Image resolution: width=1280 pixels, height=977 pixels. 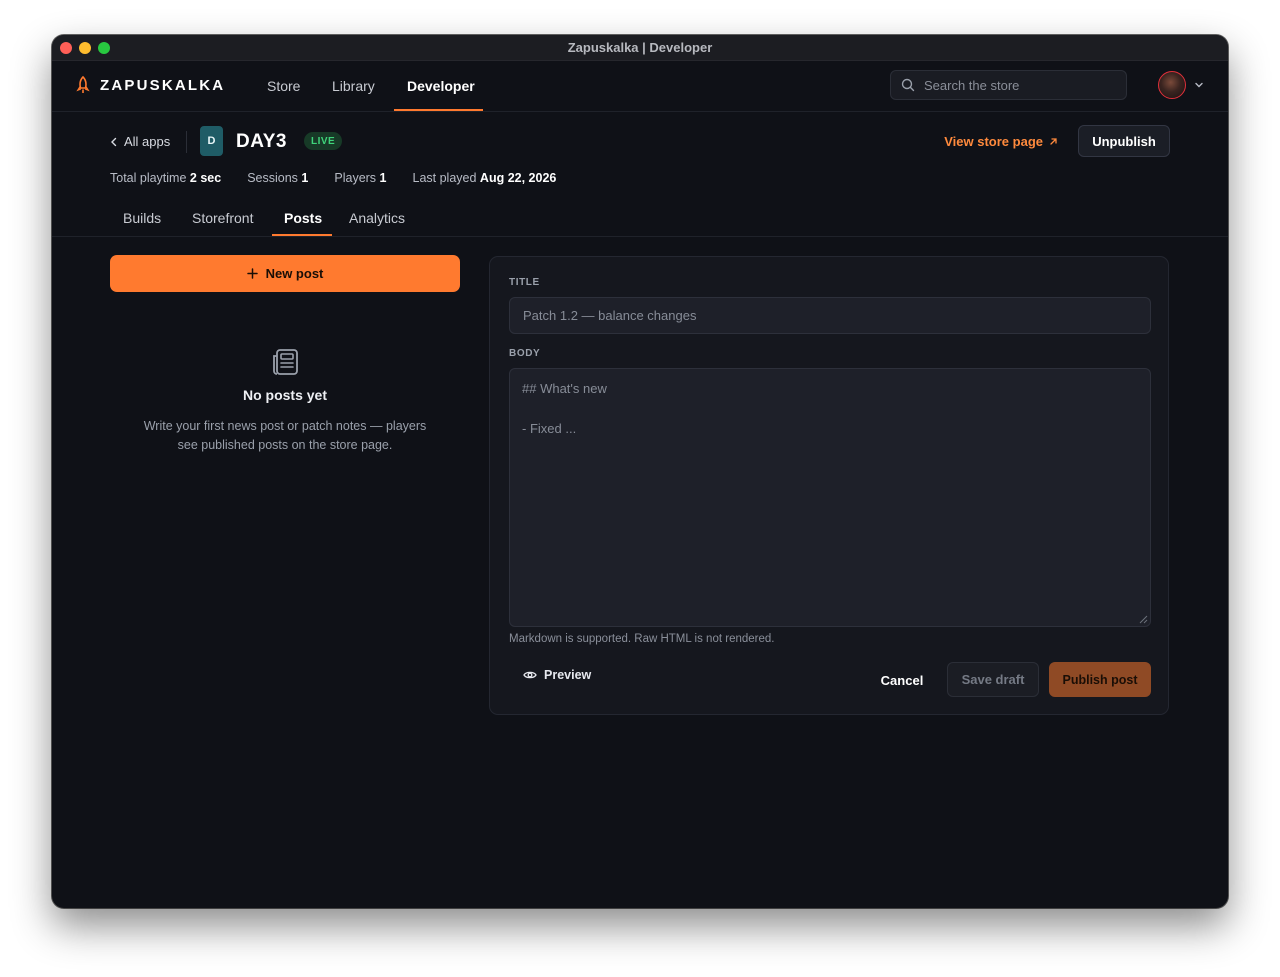 I want to click on cancel-button: Cancel, so click(x=902, y=680).